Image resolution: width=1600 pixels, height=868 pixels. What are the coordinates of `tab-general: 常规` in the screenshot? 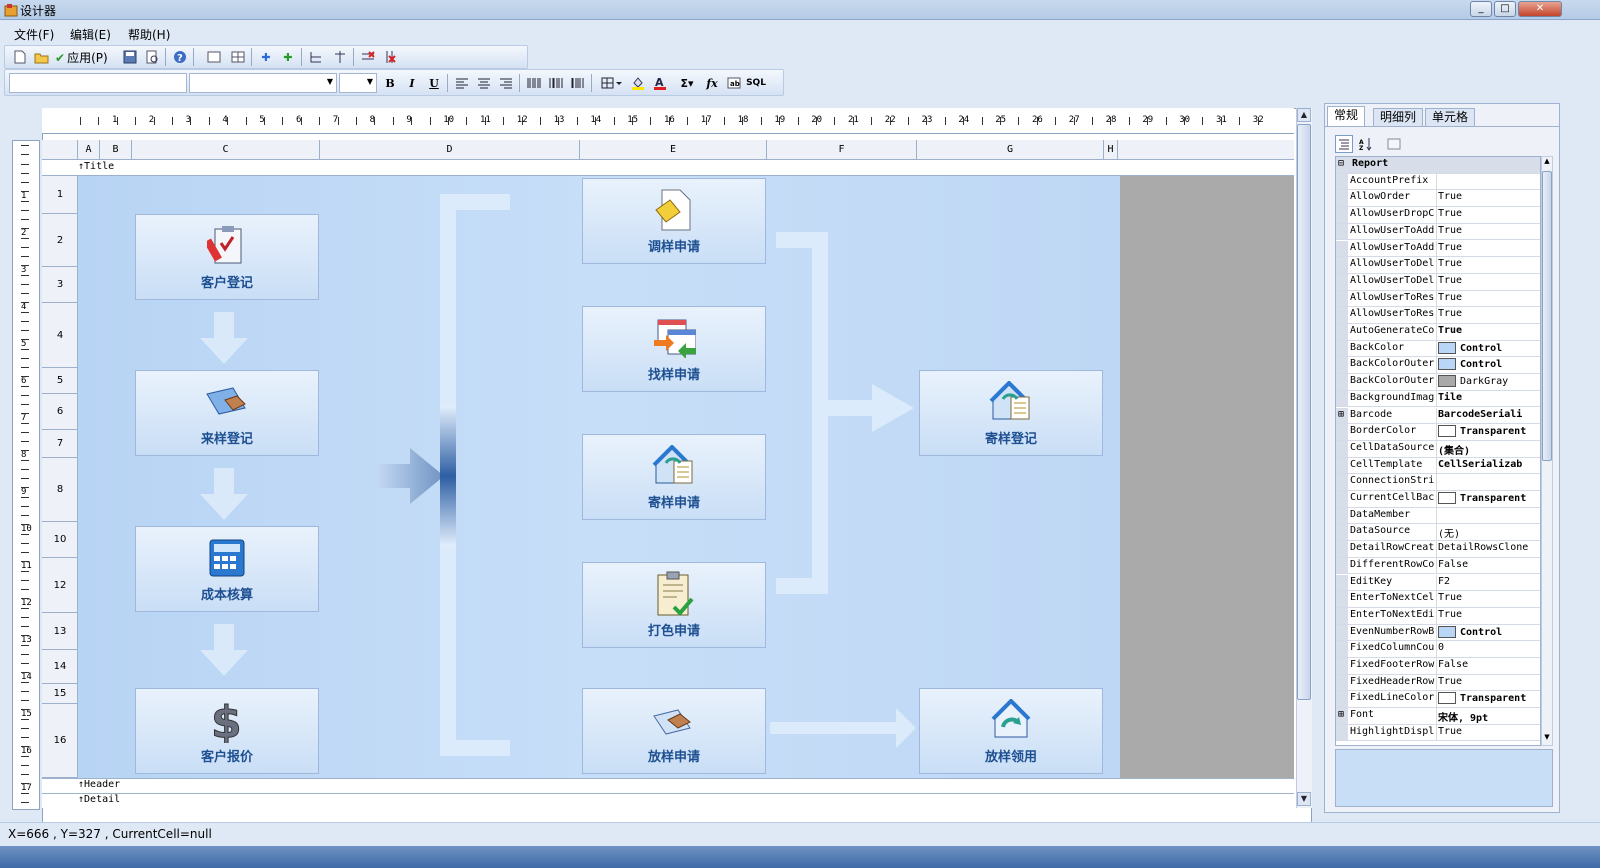 It's located at (1346, 116).